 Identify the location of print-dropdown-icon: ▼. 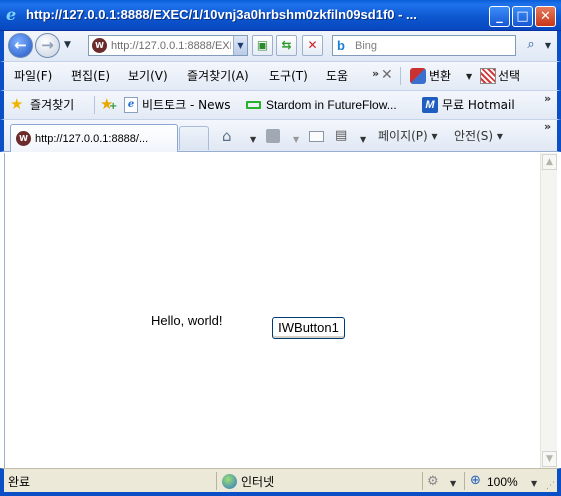
(363, 140).